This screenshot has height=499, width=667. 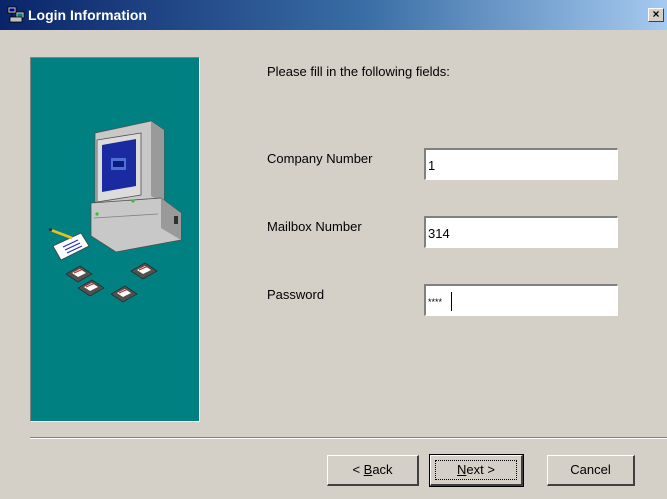 What do you see at coordinates (333, 15) in the screenshot?
I see `title-bar: Login Information ×` at bounding box center [333, 15].